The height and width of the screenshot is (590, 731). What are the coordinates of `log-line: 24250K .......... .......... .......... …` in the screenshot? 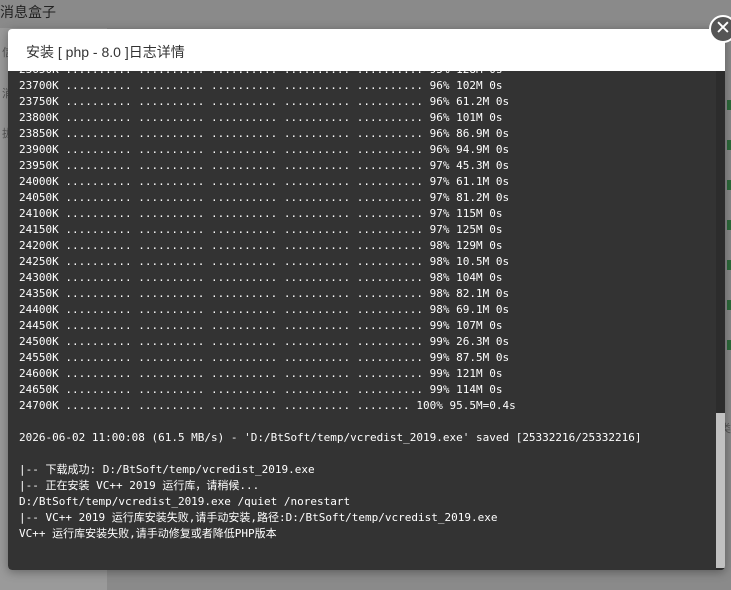 It's located at (264, 261).